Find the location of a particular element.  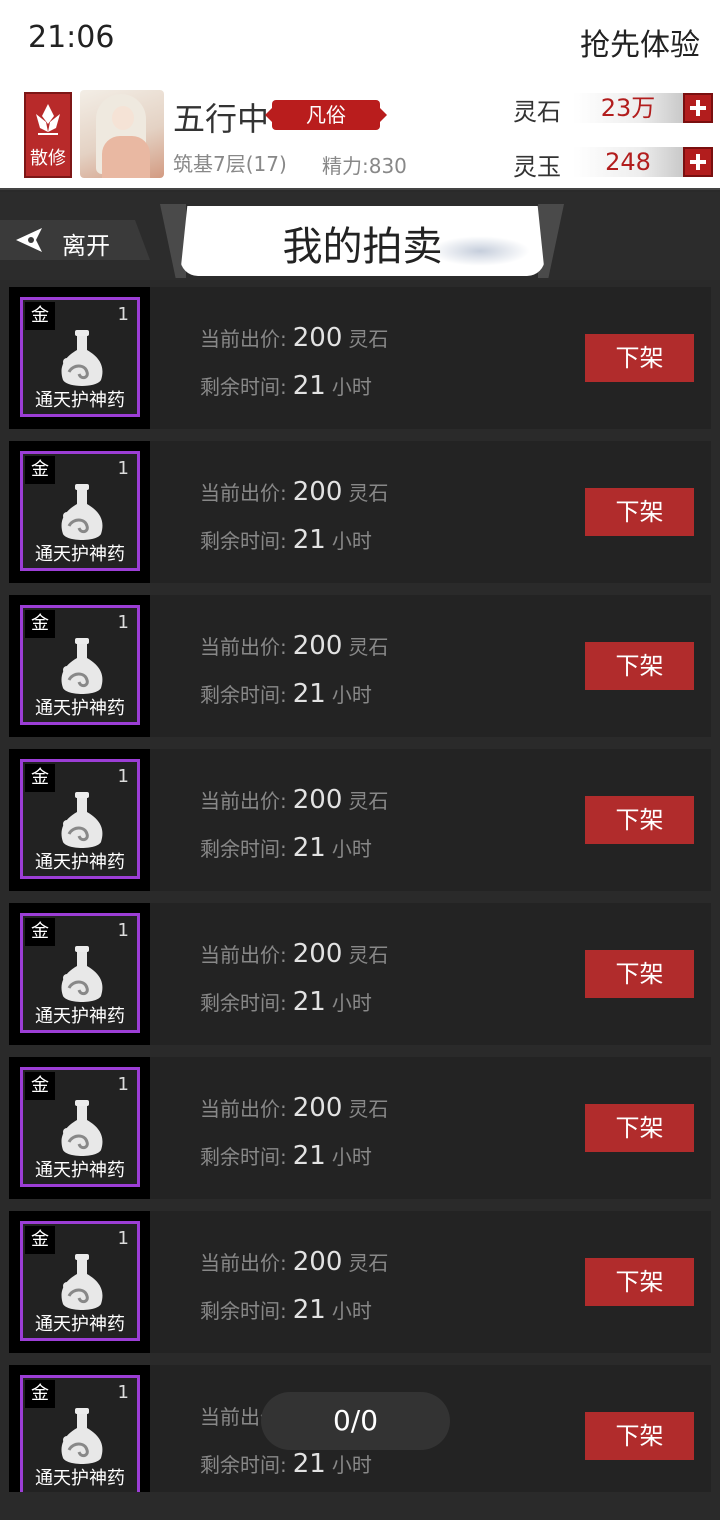

leave-button: 离开 is located at coordinates (75, 240).